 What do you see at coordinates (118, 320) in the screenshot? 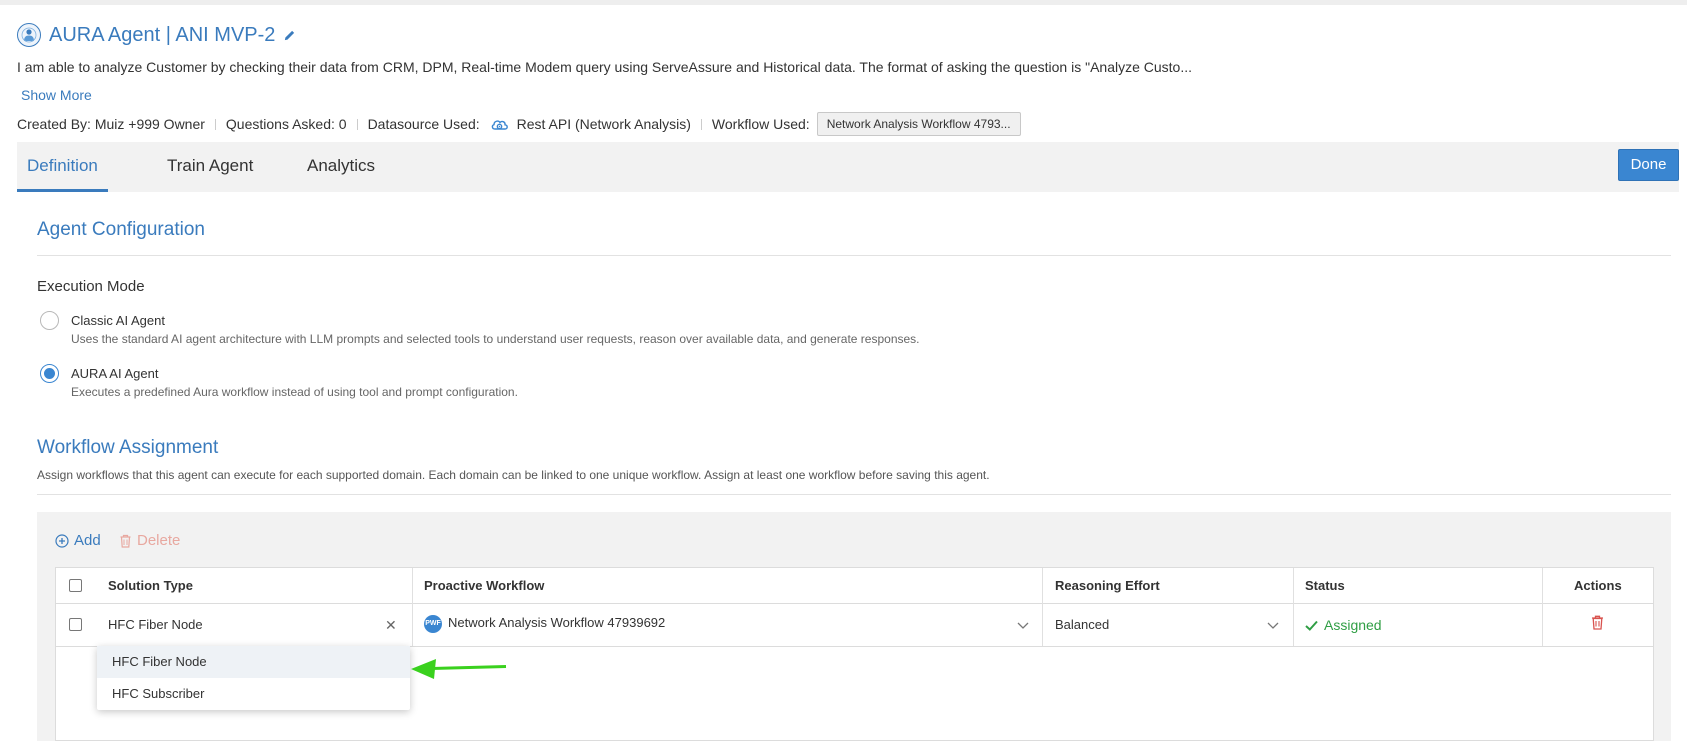
I see `classic-ai-agent-label: Classic AI Agent` at bounding box center [118, 320].